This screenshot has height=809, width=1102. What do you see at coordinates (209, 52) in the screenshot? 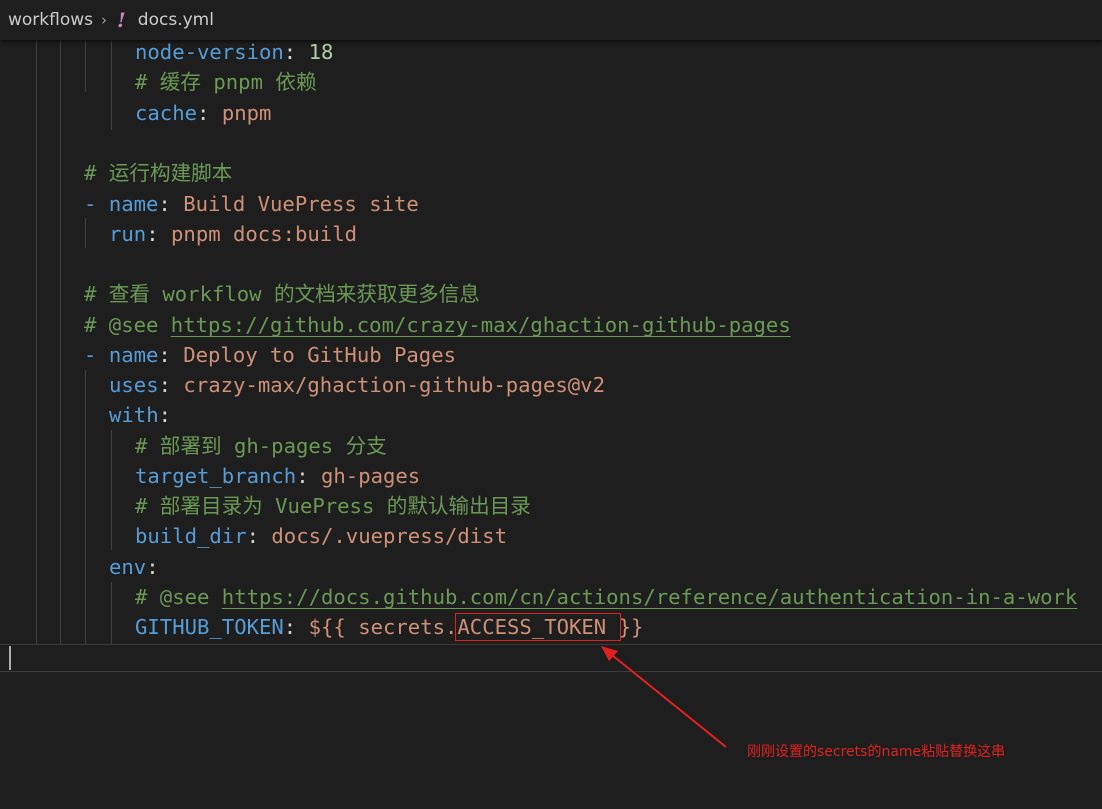
I see `yaml-key: node-version` at bounding box center [209, 52].